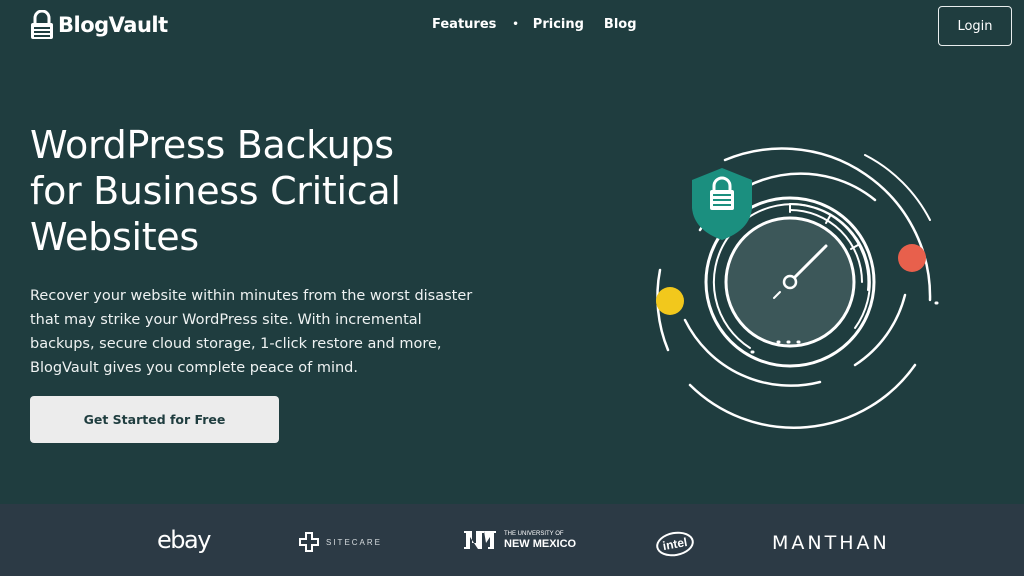 The image size is (1024, 576). I want to click on nav-pricing: Pricing, so click(558, 24).